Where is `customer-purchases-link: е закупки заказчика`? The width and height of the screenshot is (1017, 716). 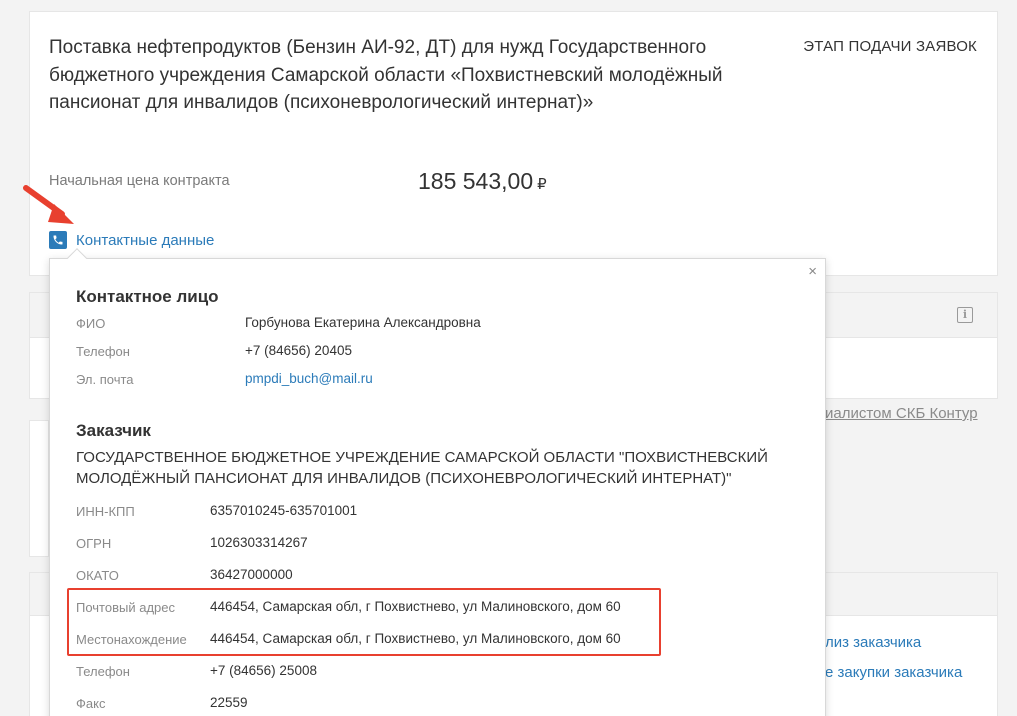 customer-purchases-link: е закупки заказчика is located at coordinates (893, 672).